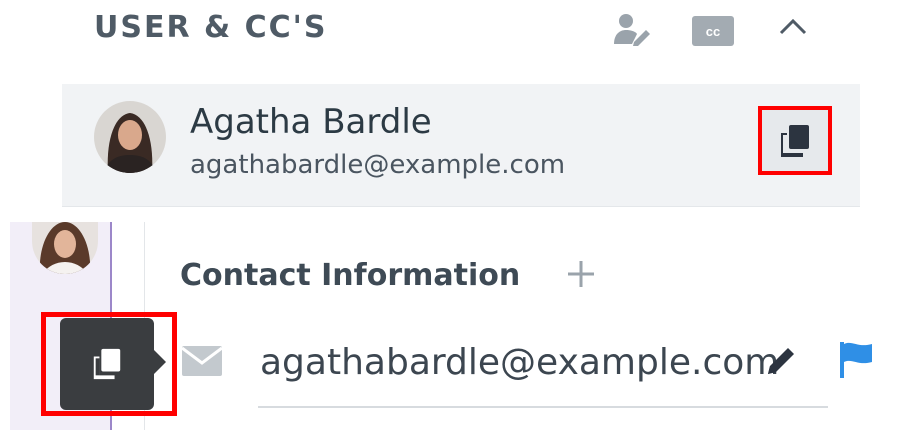 This screenshot has width=904, height=430. Describe the element at coordinates (793, 28) in the screenshot. I see `chevron-up-icon` at that location.